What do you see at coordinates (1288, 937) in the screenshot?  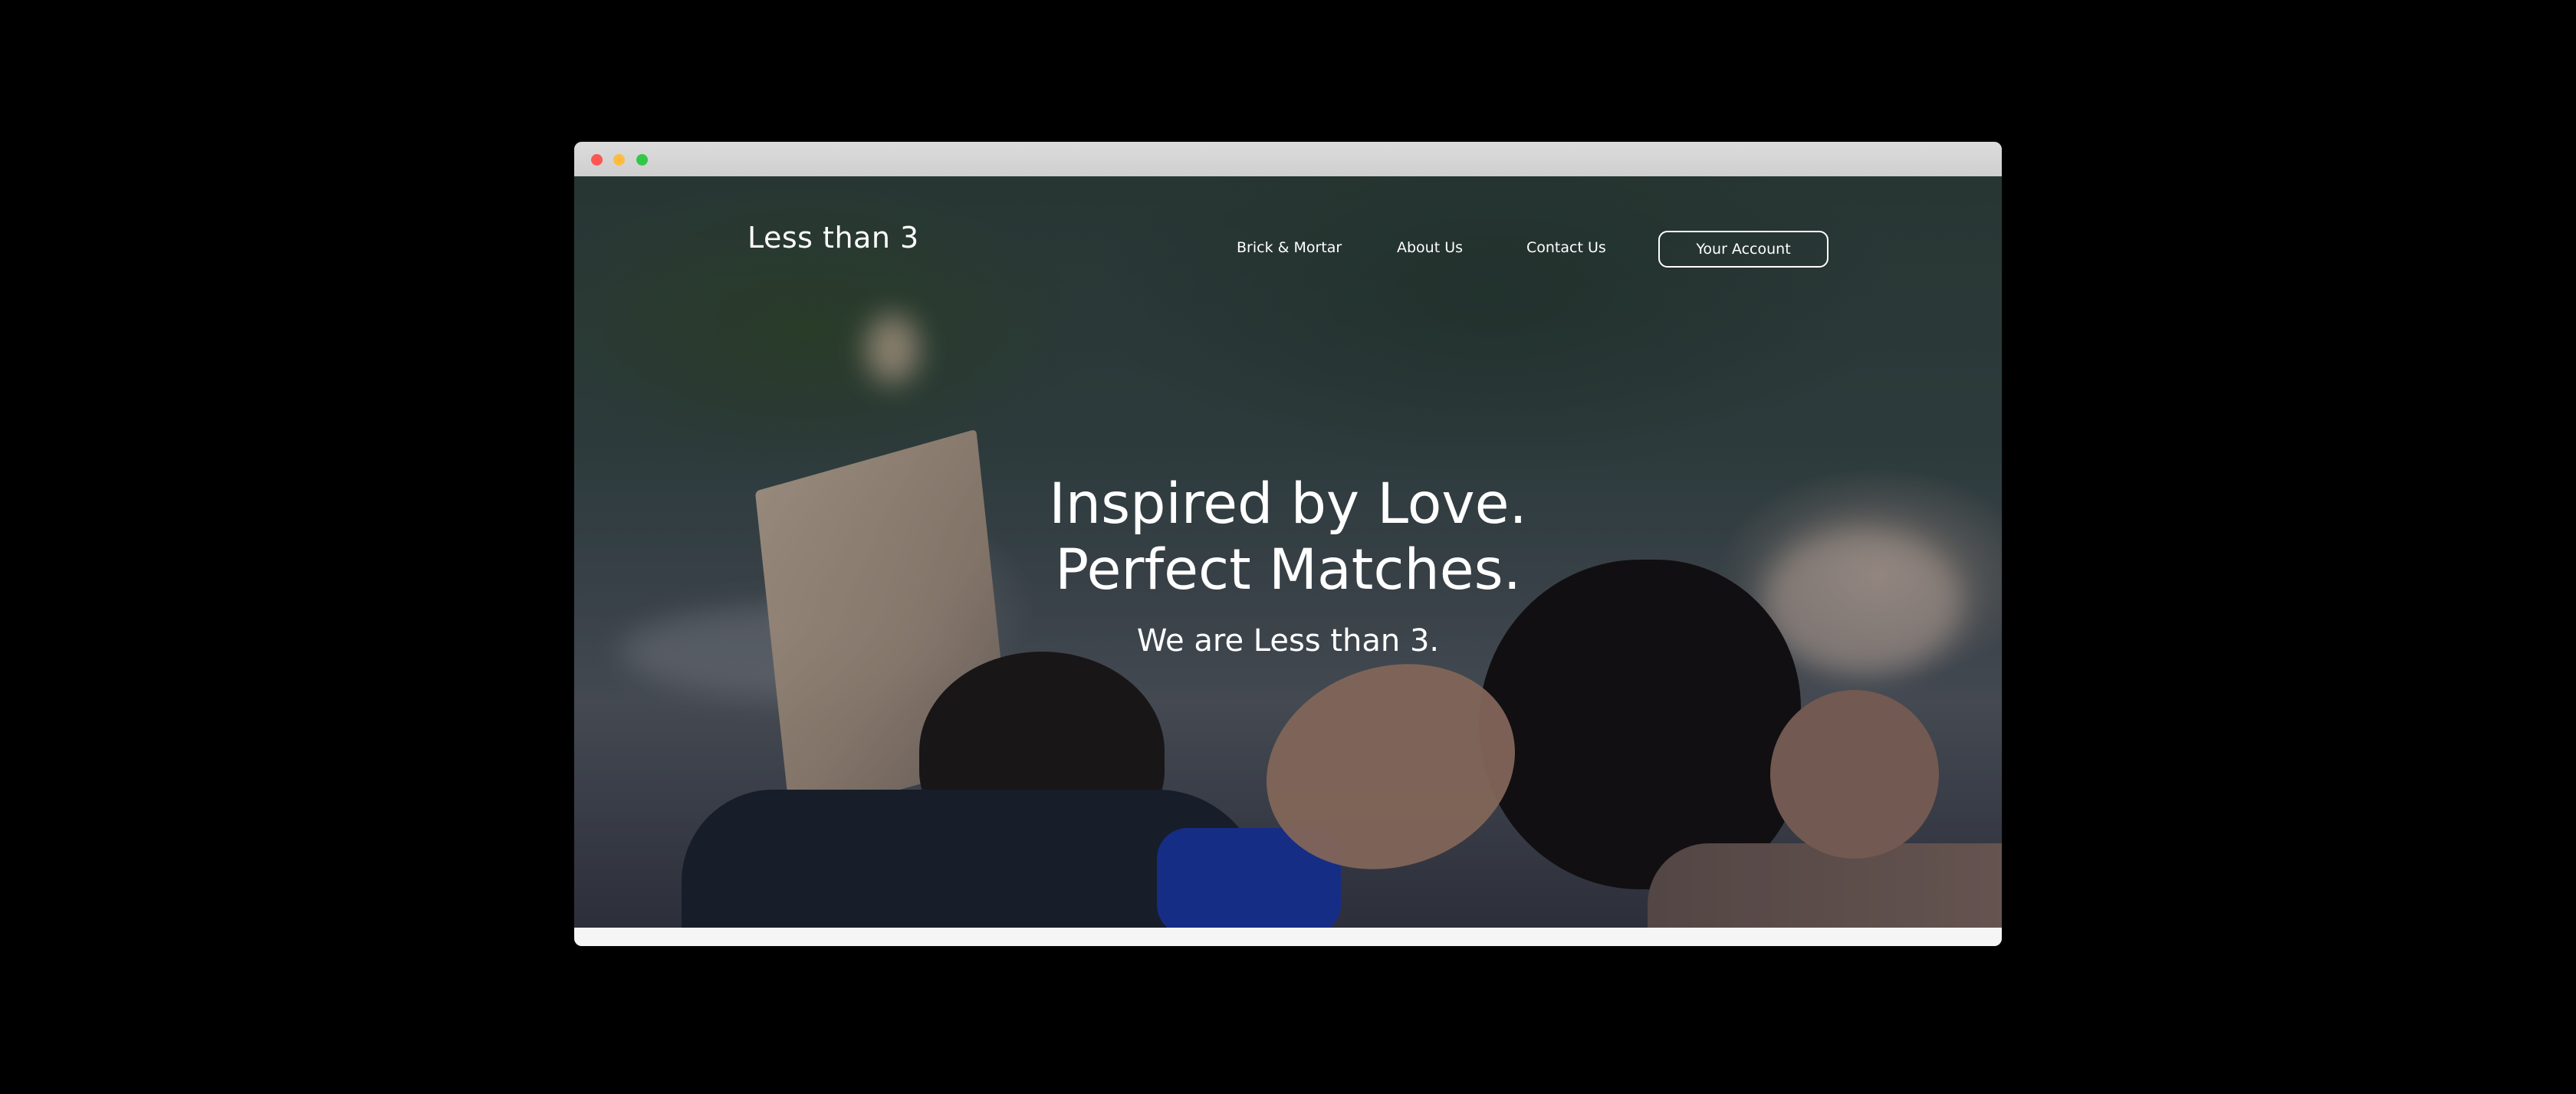 I see `page-bottom-strip` at bounding box center [1288, 937].